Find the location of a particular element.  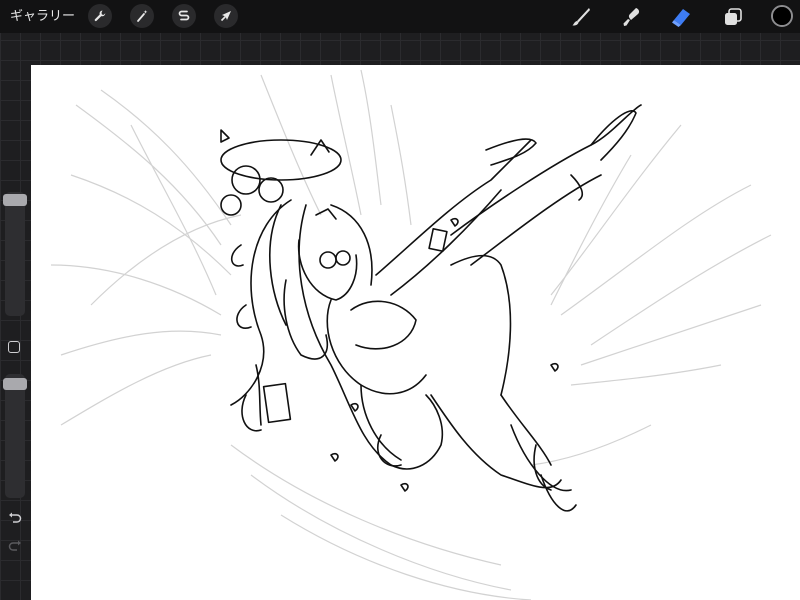

undo-button is located at coordinates (15, 518).